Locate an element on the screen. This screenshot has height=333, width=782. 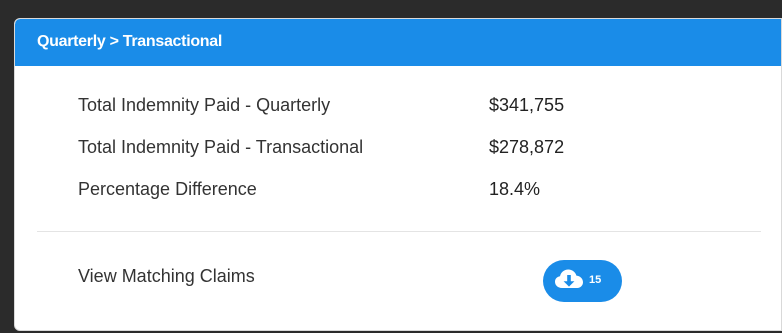
cloud-download-icon is located at coordinates (569, 278).